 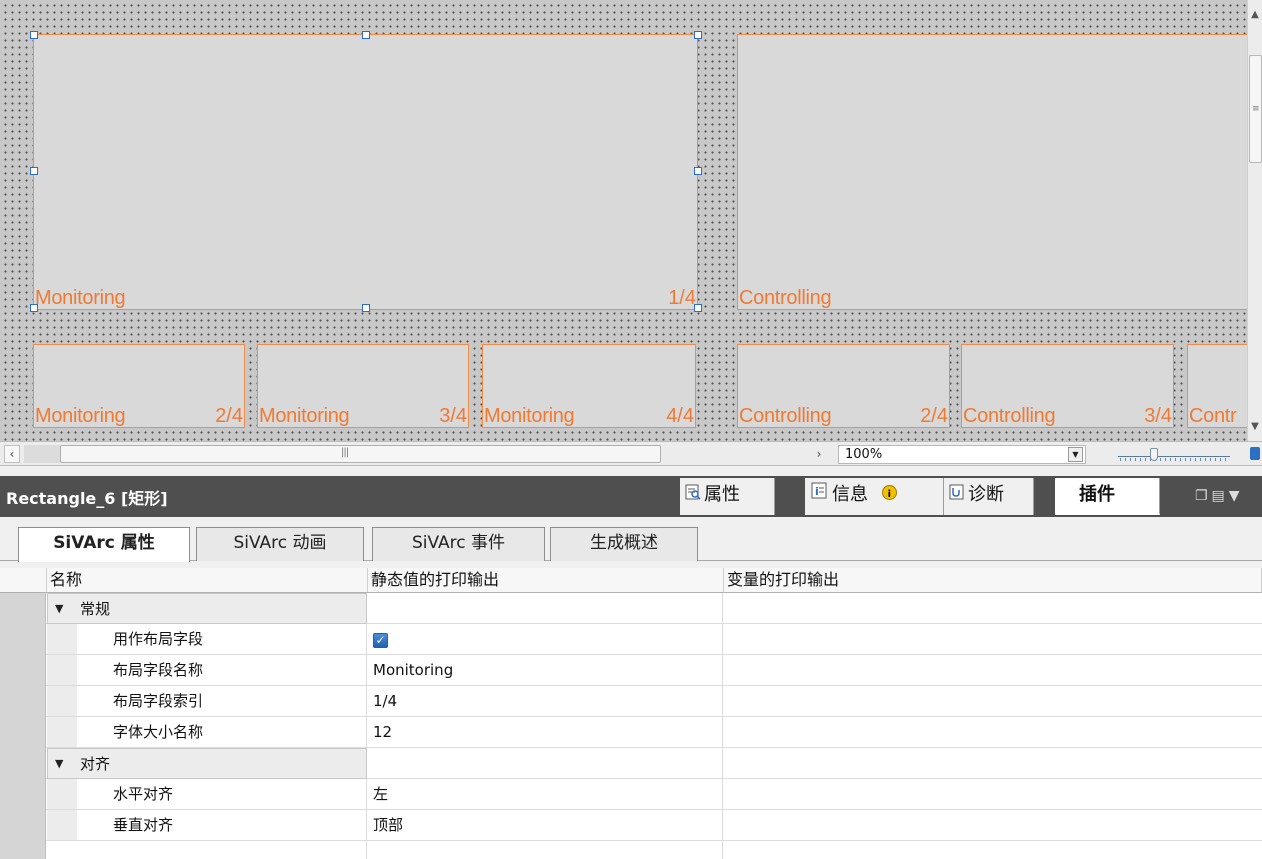 I want to click on scroll-right-icon: ›, so click(x=819, y=455).